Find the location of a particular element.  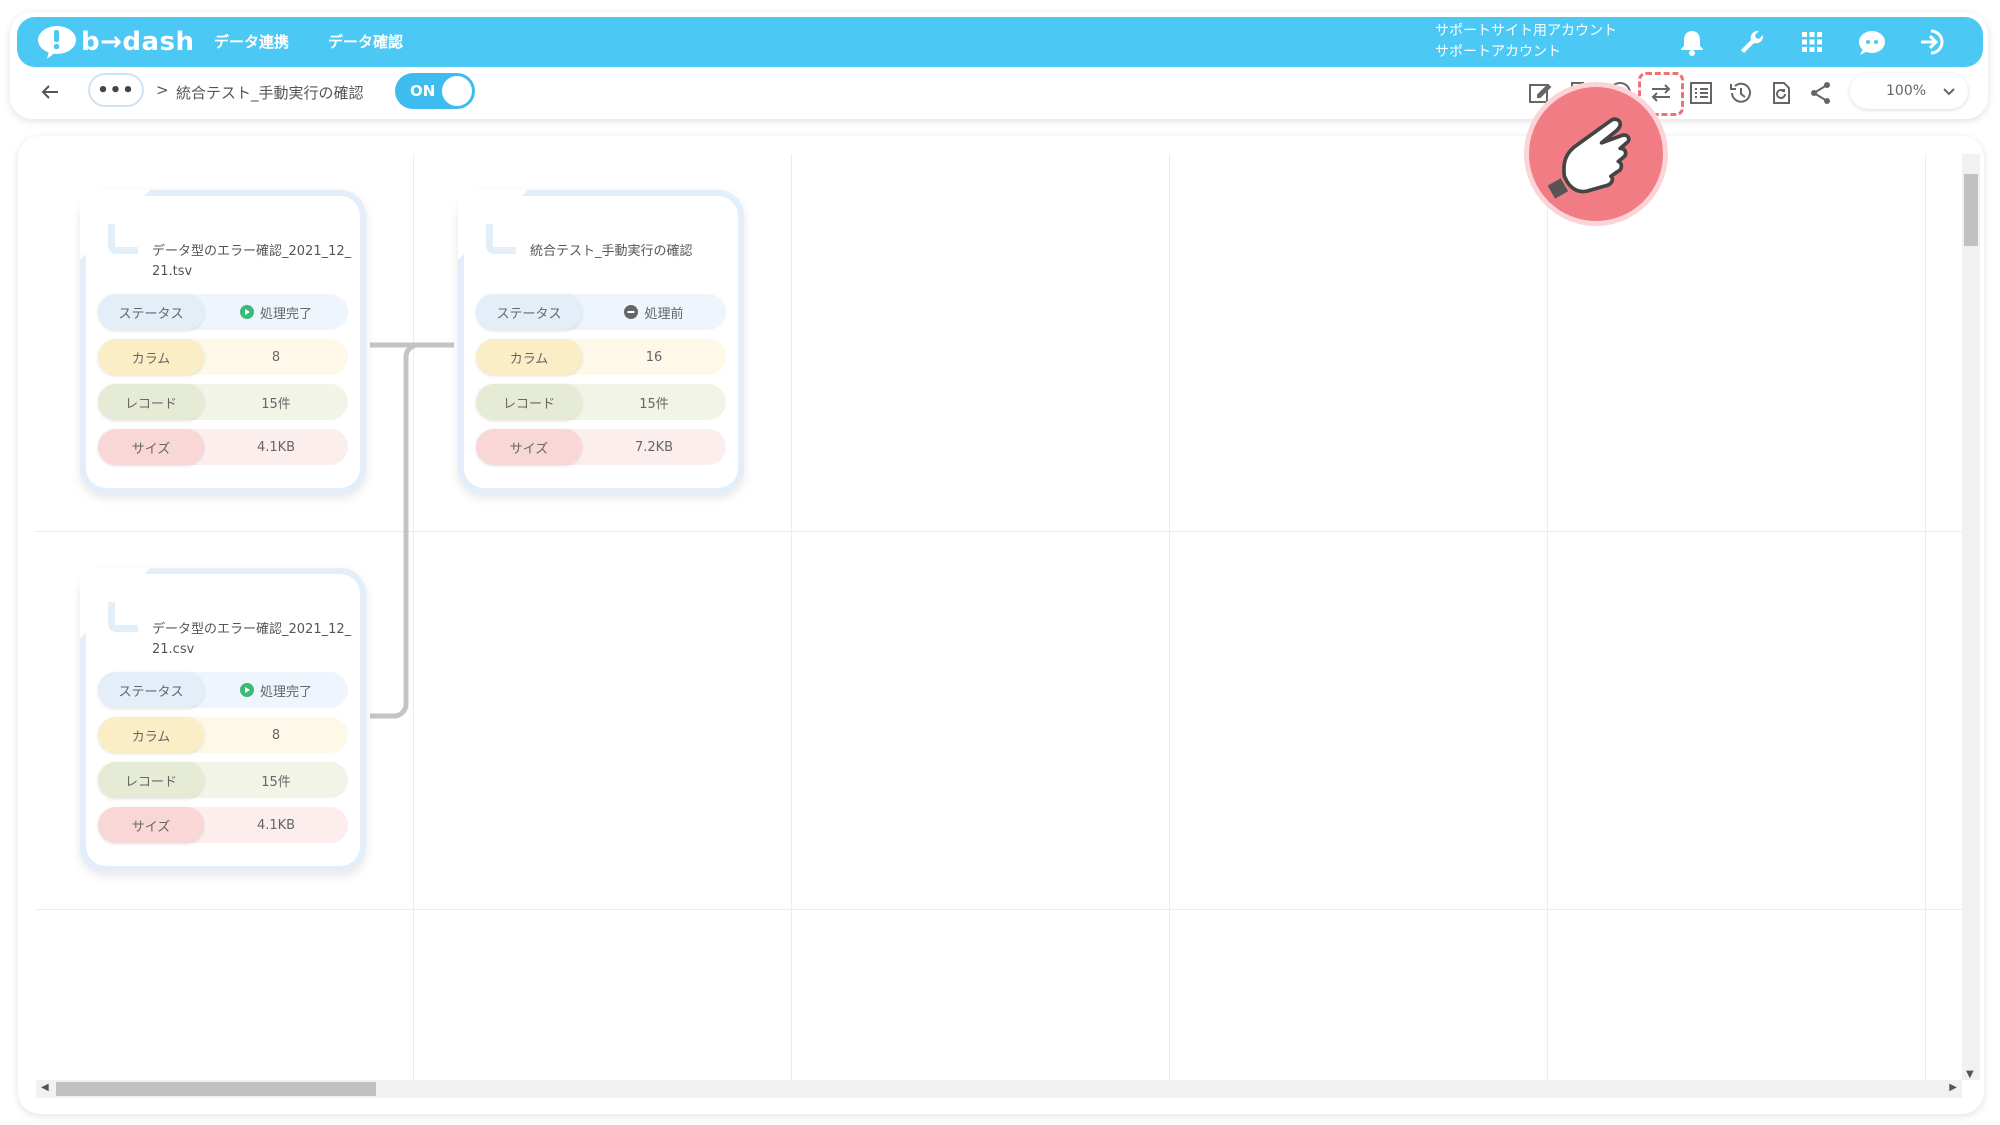

vertical-scroll-thumb is located at coordinates (1971, 210).